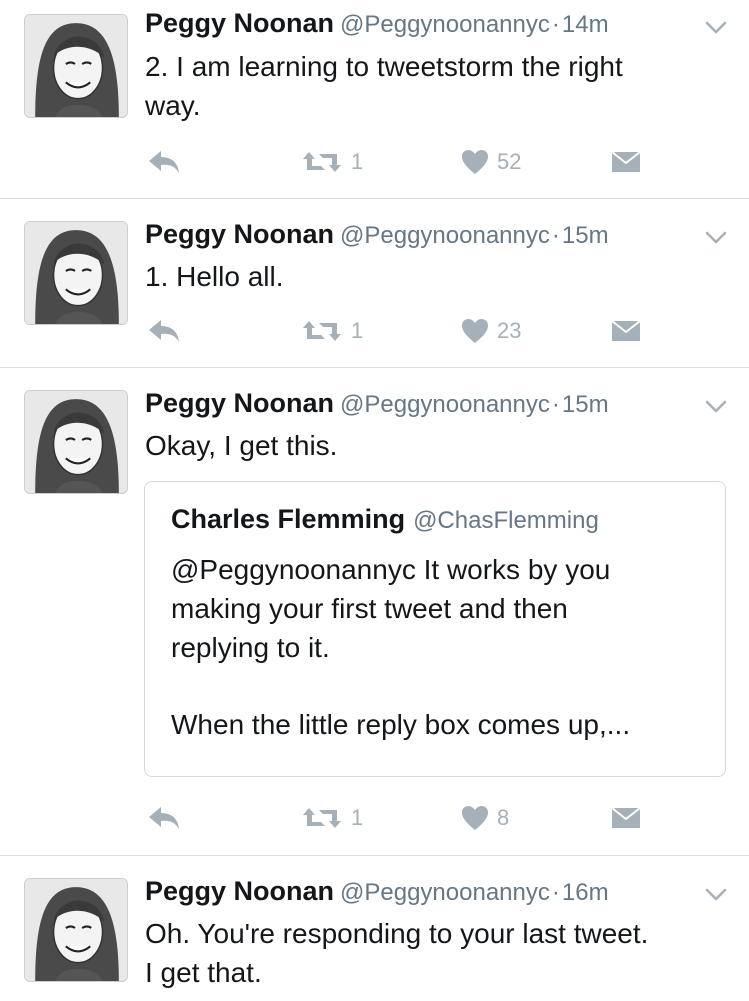 The width and height of the screenshot is (749, 1001). I want to click on tweet-text: Okay, I get this., so click(440, 445).